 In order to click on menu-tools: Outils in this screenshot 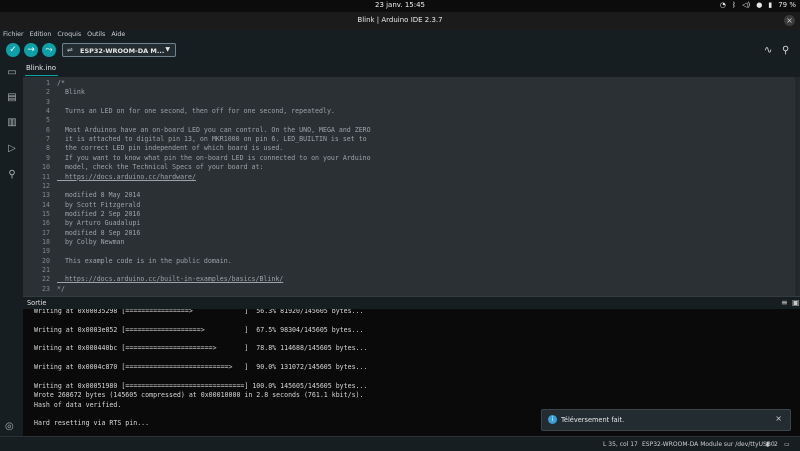, I will do `click(96, 35)`.